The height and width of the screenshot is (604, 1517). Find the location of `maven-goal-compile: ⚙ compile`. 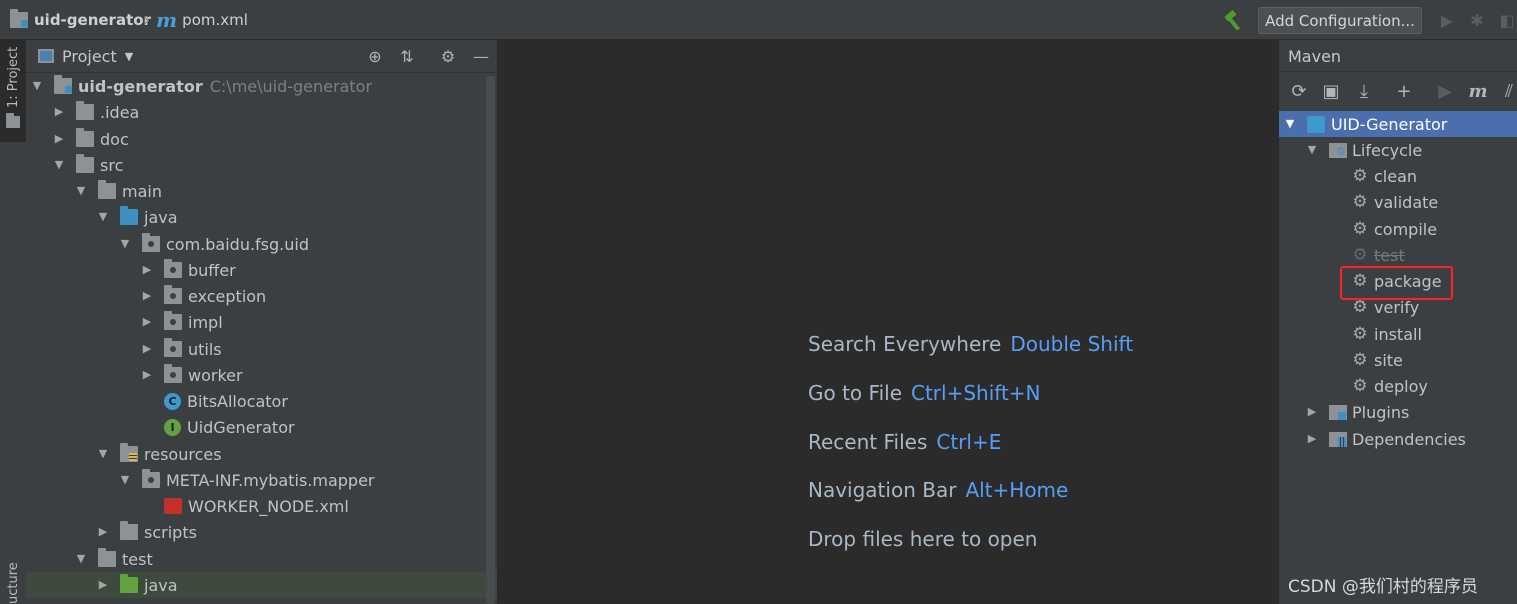

maven-goal-compile: ⚙ compile is located at coordinates (1398, 229).